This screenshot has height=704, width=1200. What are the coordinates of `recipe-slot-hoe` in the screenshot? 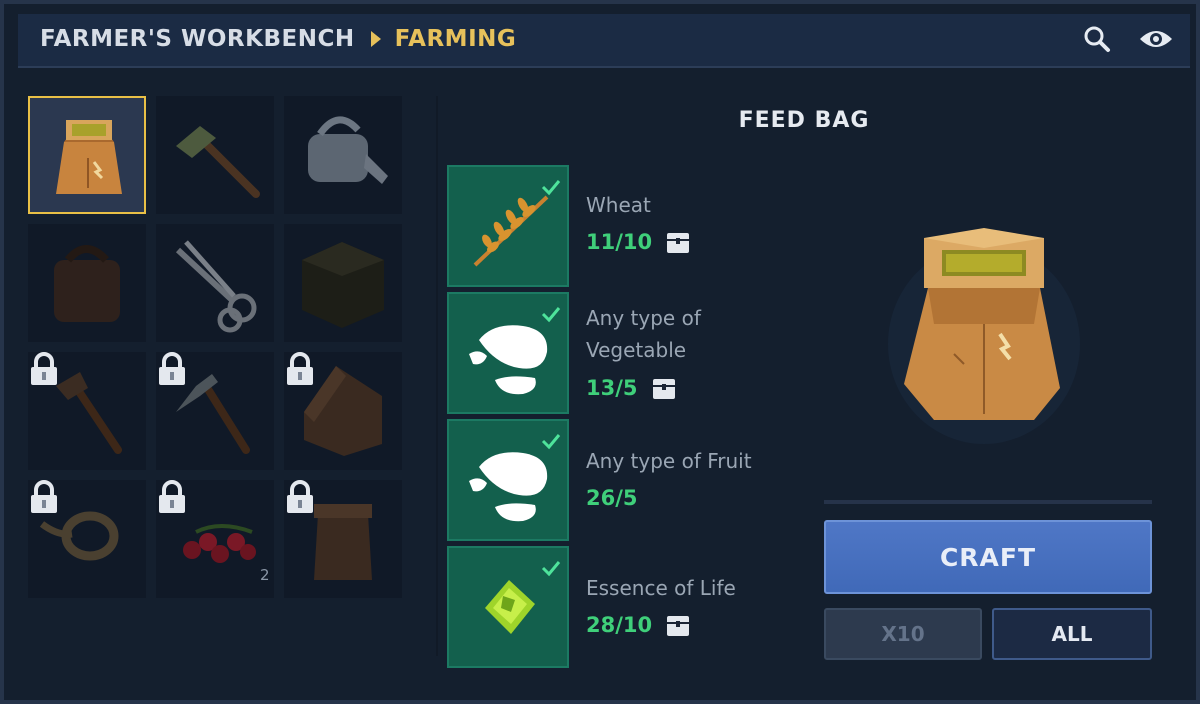 It's located at (215, 155).